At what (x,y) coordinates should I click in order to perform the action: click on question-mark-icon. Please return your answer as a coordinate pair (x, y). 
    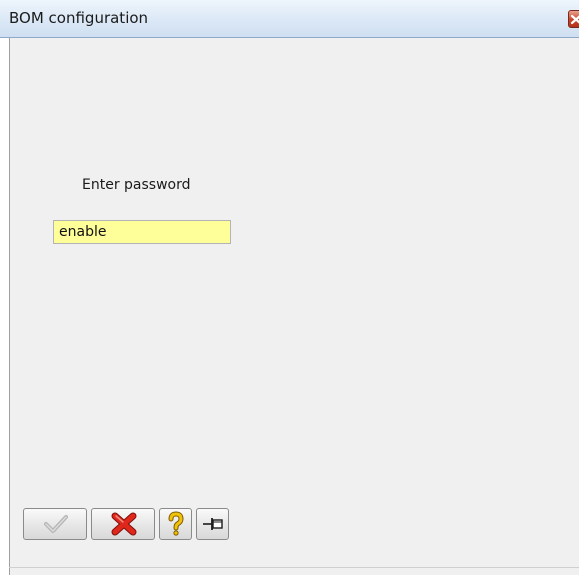
    Looking at the image, I should click on (176, 523).